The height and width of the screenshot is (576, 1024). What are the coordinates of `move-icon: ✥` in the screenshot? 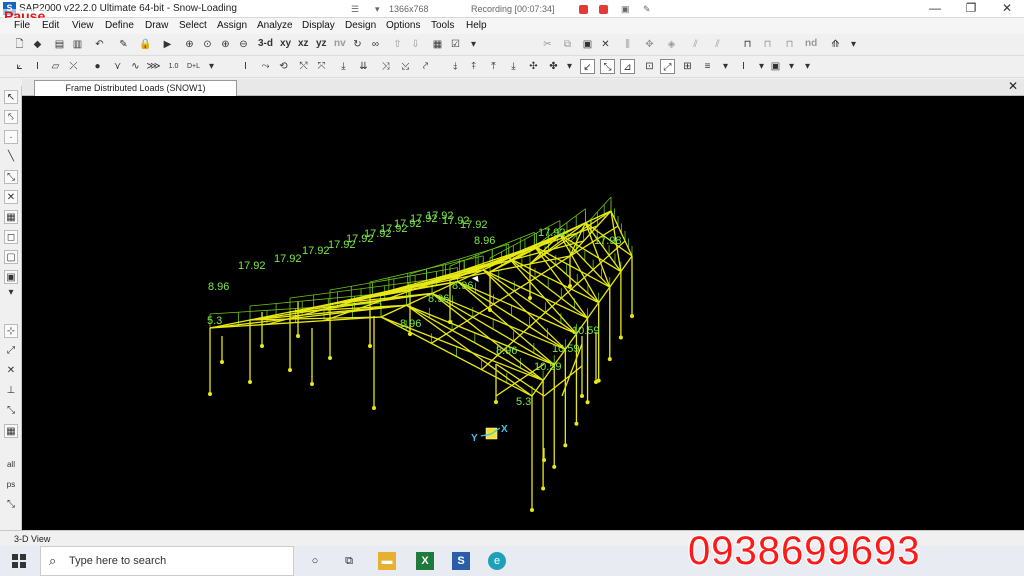 It's located at (649, 44).